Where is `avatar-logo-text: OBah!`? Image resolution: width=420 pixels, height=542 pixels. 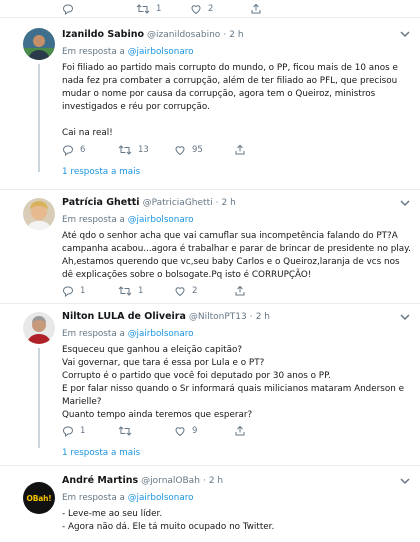
avatar-logo-text: OBah! is located at coordinates (39, 498).